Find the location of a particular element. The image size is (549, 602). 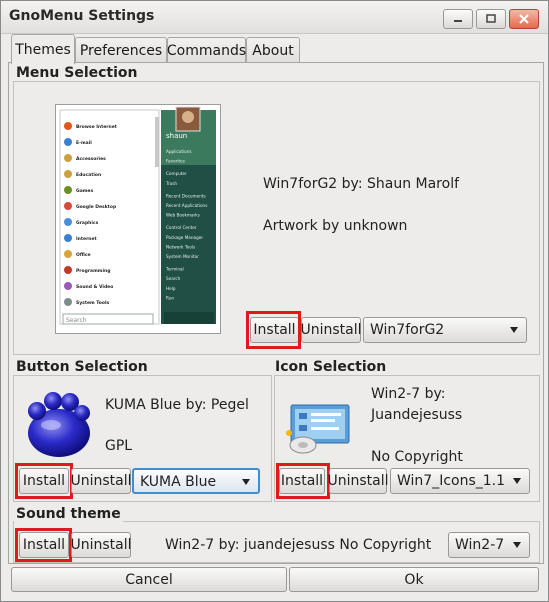

icon-theme-value: Win7_Icons_1.1 is located at coordinates (451, 481).